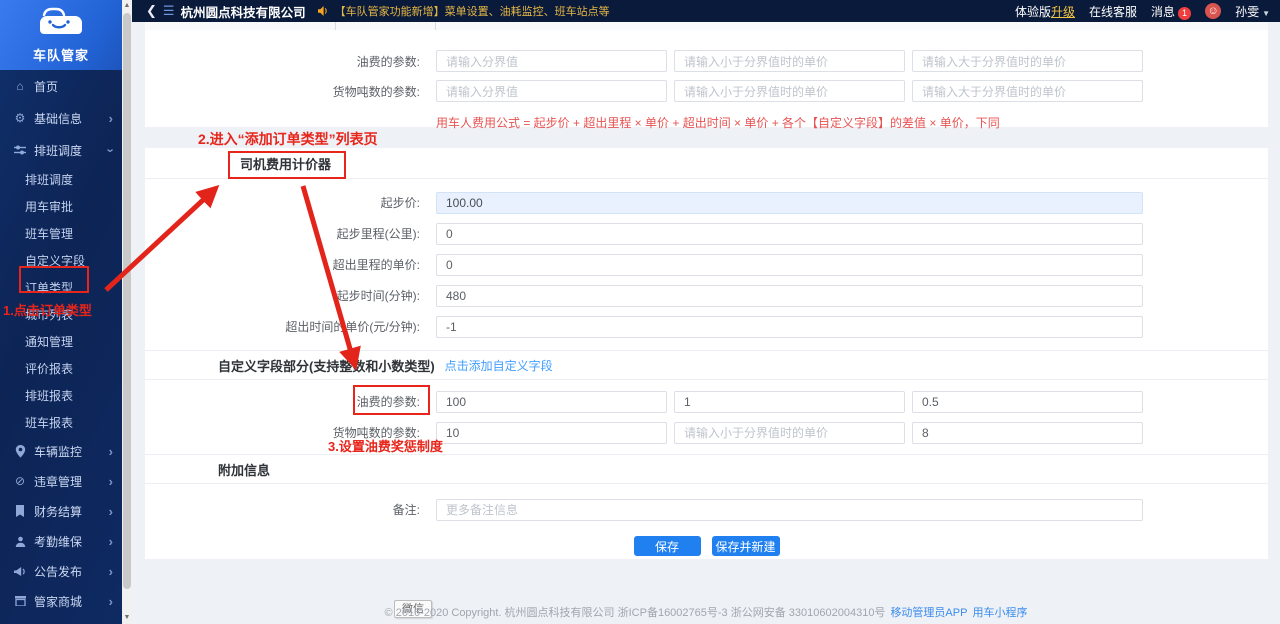 Image resolution: width=1280 pixels, height=624 pixels. I want to click on base-mileage-label: 起步里程(公里):, so click(378, 234).